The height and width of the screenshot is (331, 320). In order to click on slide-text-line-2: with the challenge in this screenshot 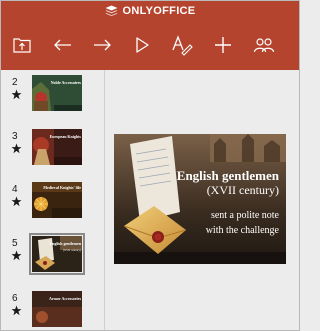, I will do `click(242, 231)`.